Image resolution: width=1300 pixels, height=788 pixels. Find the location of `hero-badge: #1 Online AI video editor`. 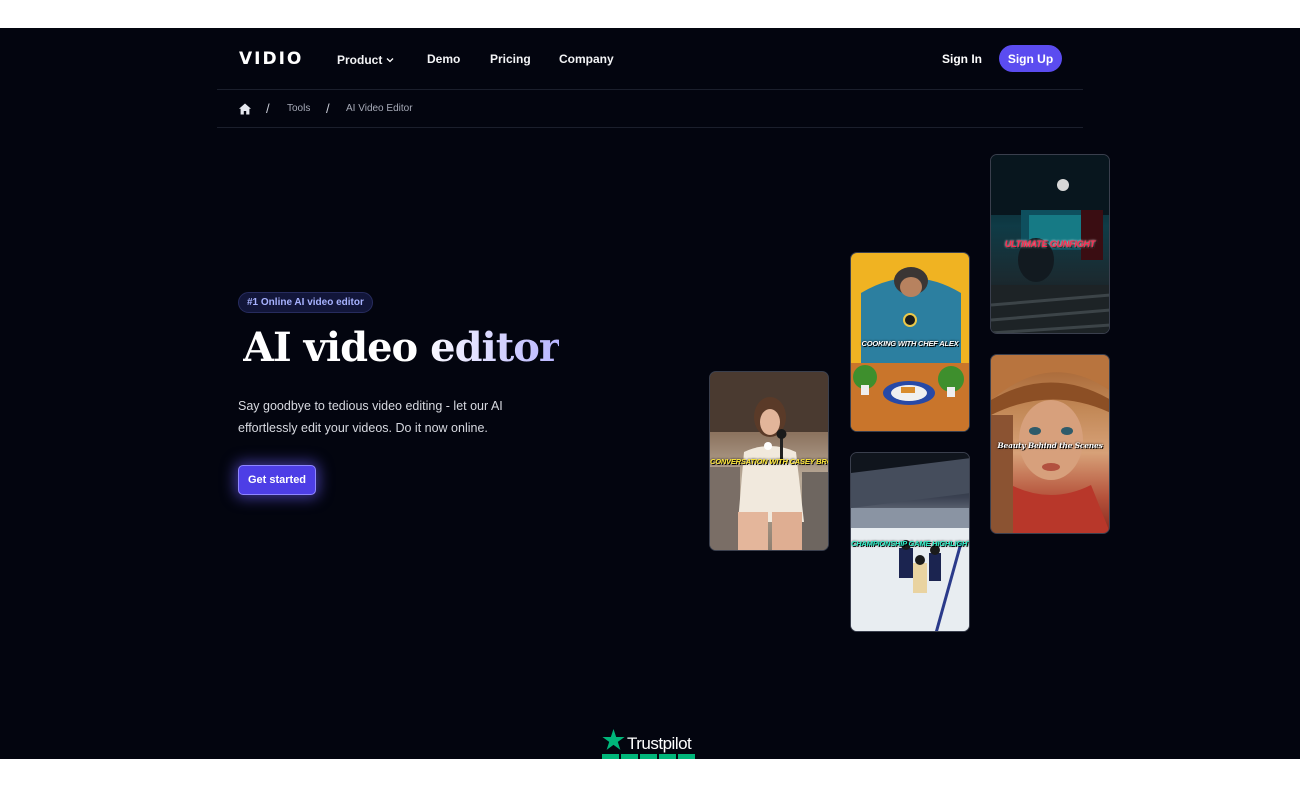

hero-badge: #1 Online AI video editor is located at coordinates (305, 302).